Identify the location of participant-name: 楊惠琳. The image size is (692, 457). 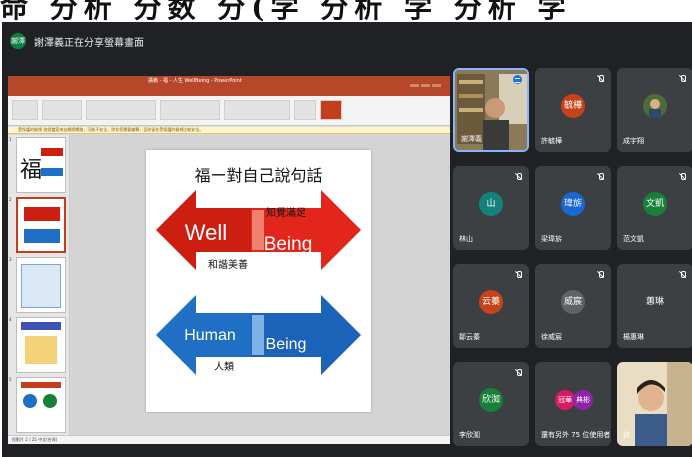
(633, 337).